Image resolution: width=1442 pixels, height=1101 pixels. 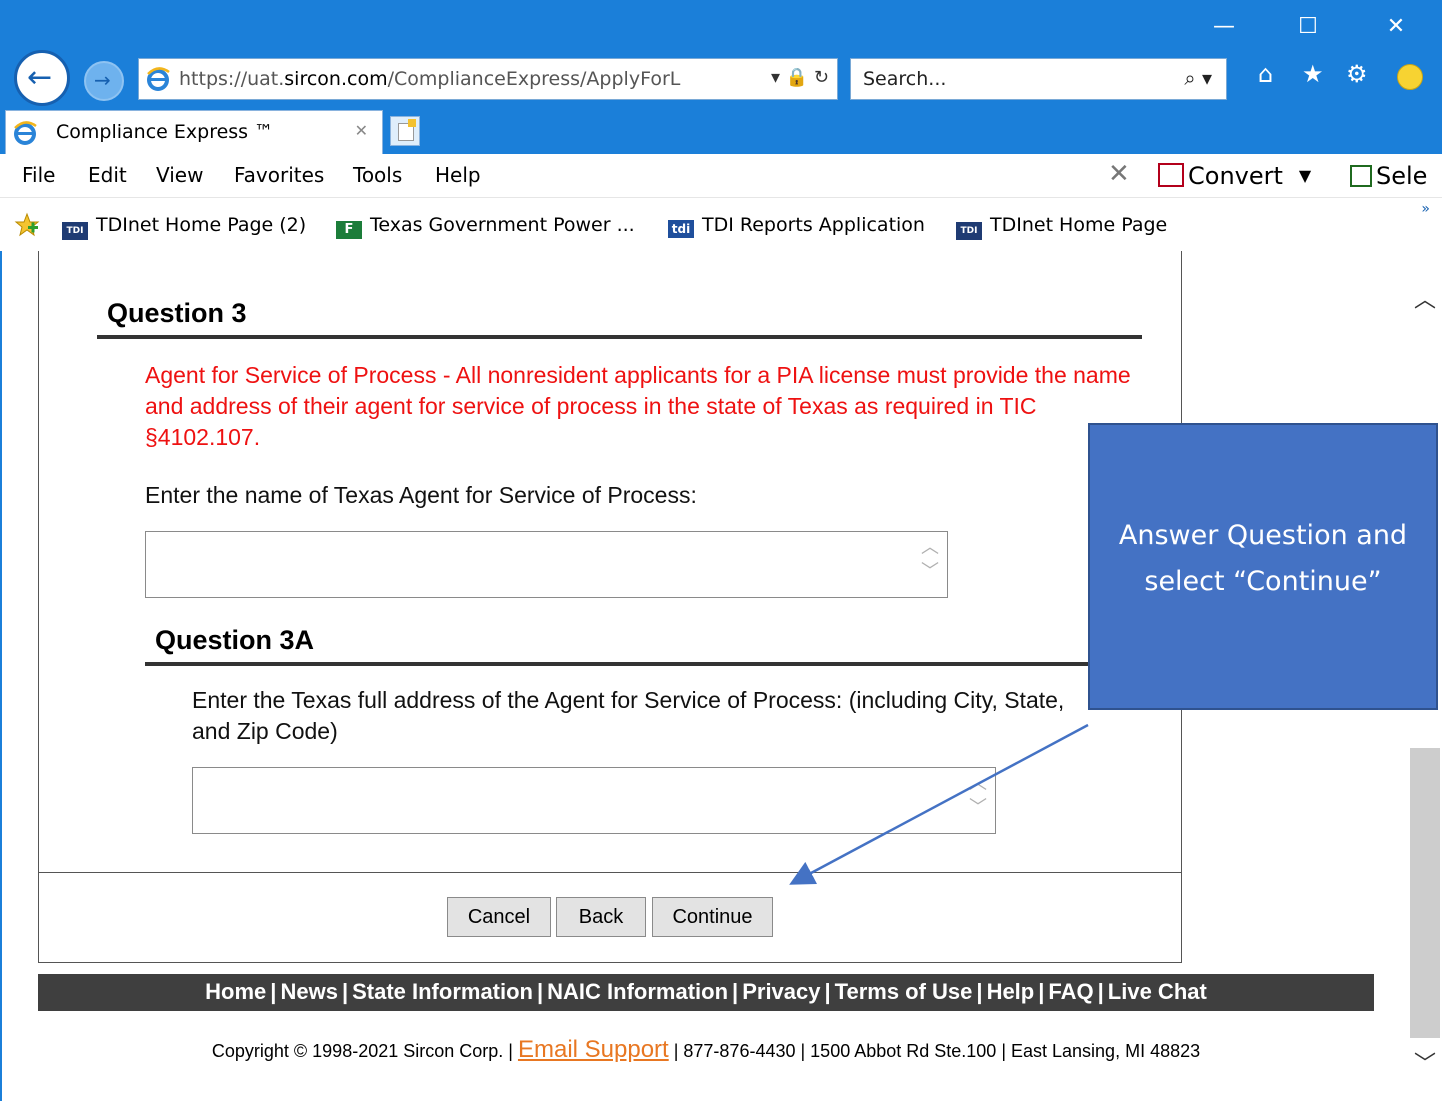 I want to click on maximize-button: ☐, so click(x=1308, y=27).